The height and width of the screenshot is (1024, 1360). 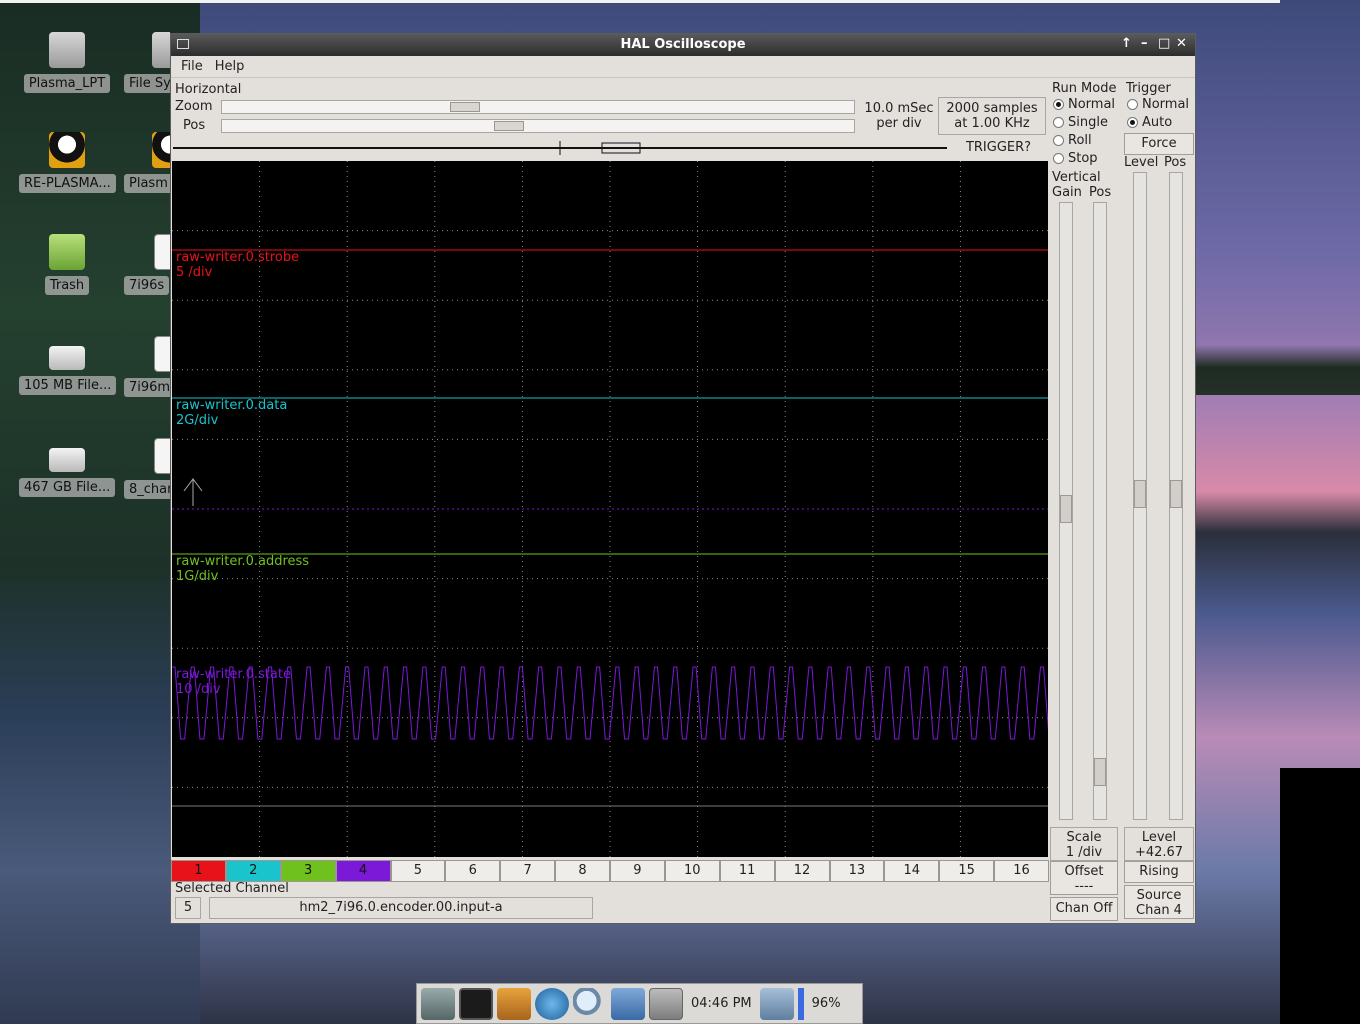 I want to click on drive-icon, so click(x=67, y=358).